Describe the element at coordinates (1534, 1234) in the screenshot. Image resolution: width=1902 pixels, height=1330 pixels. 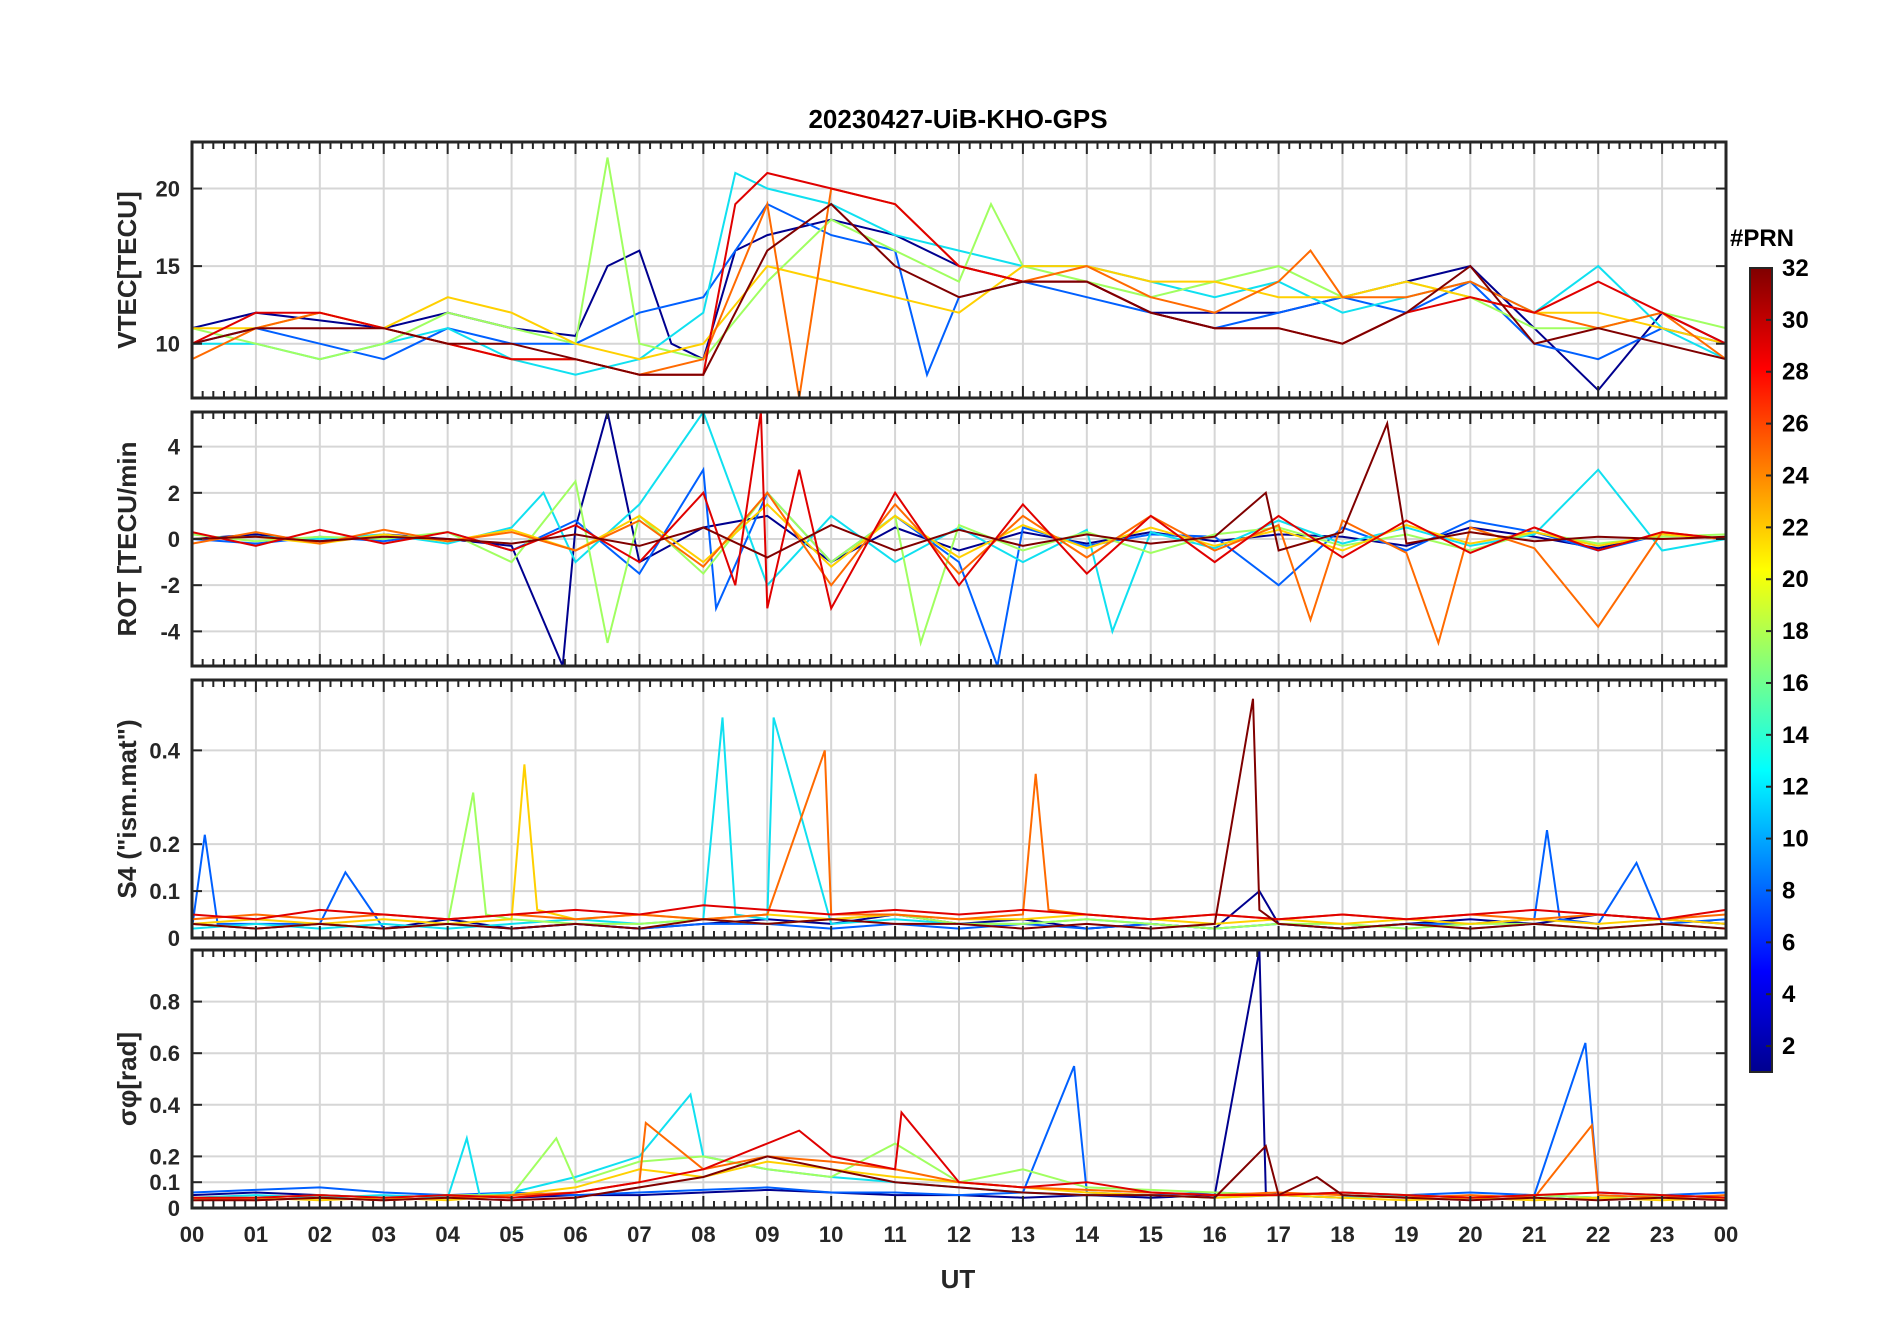
I see `x-tick-label: 21` at that location.